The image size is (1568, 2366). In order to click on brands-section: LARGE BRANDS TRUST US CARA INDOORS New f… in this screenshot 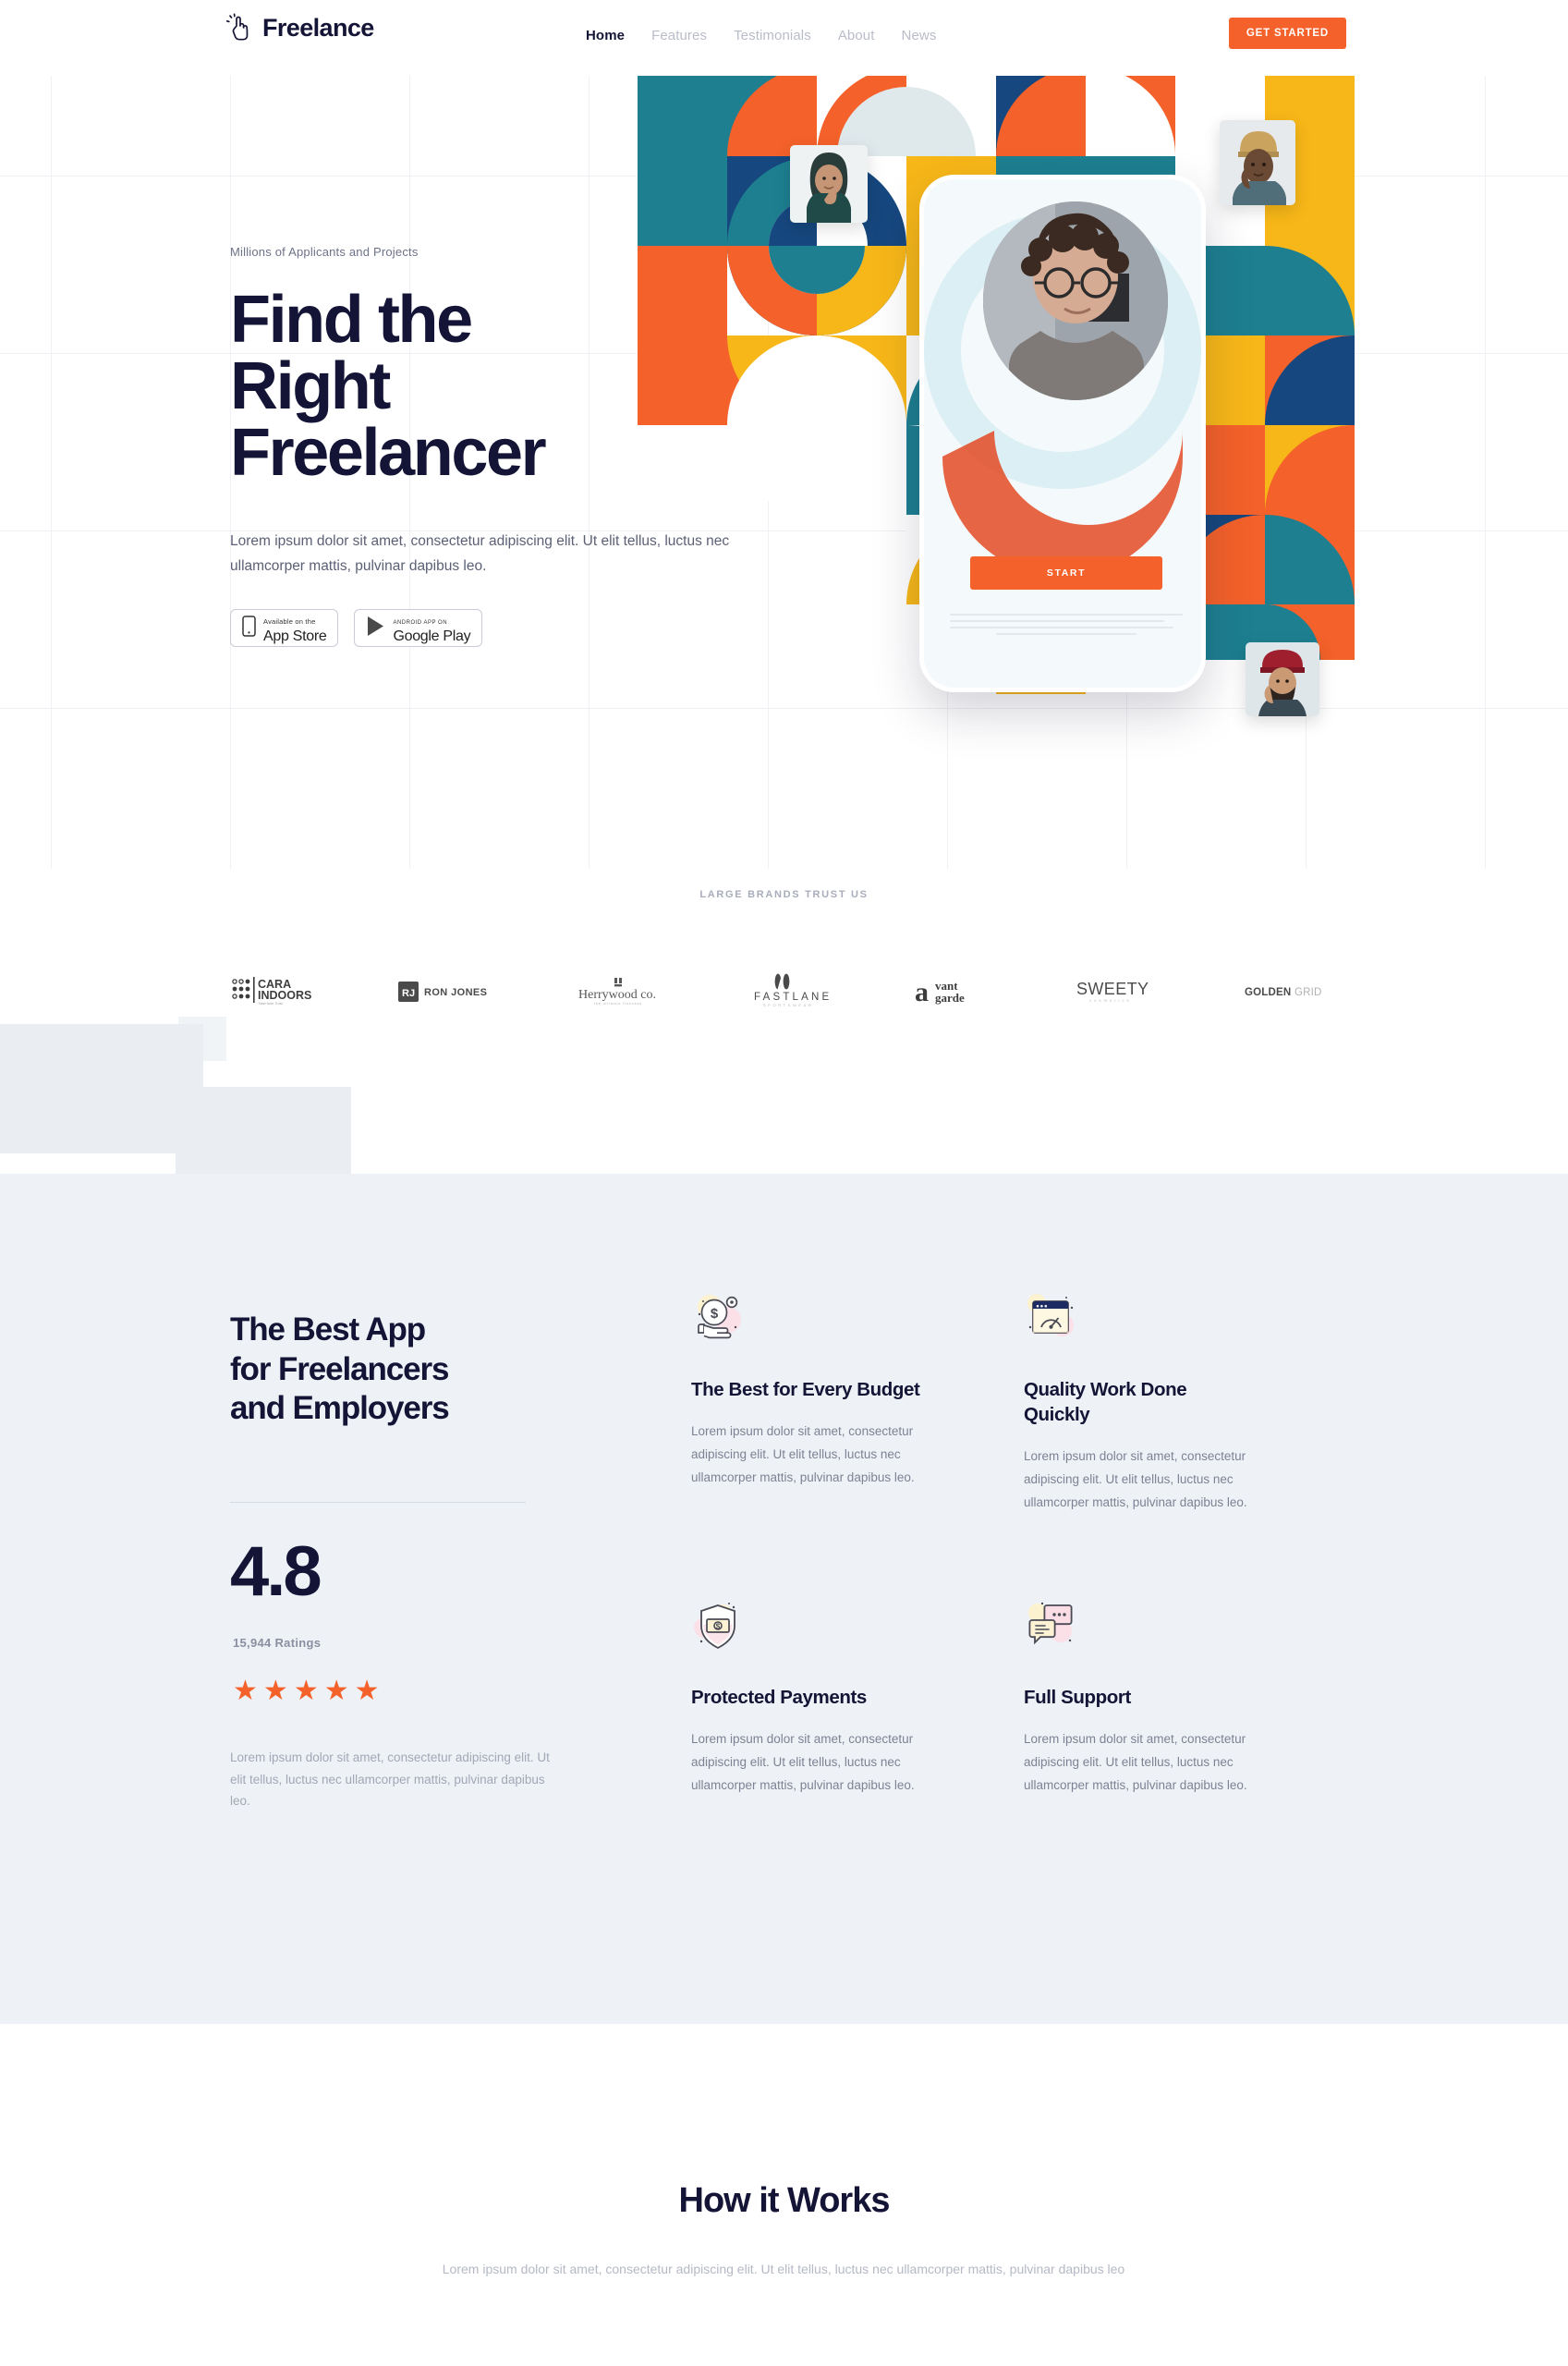, I will do `click(784, 1022)`.